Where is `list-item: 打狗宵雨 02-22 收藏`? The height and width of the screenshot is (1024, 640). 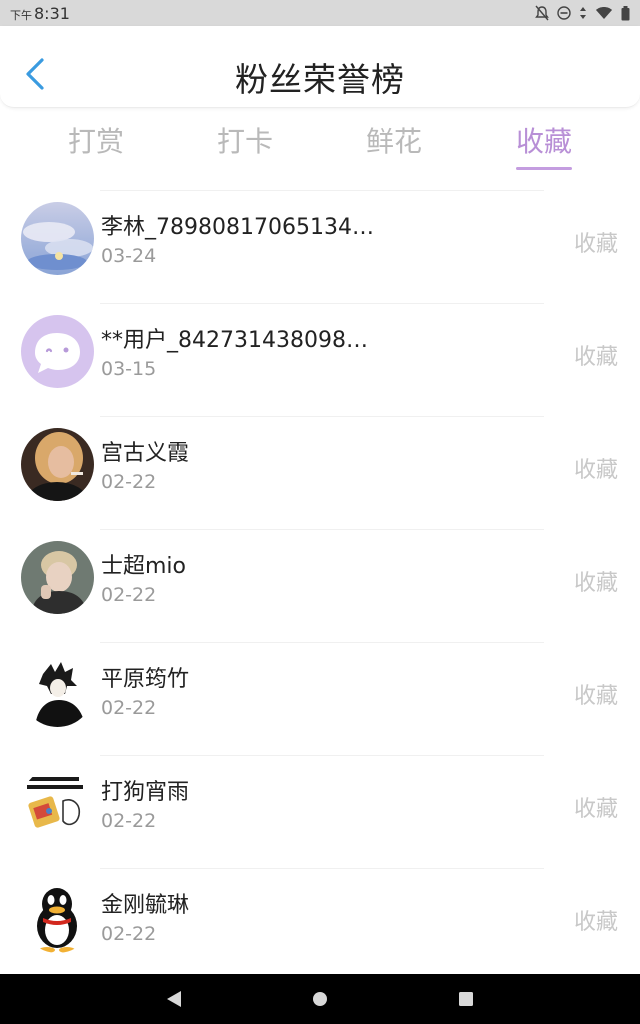 list-item: 打狗宵雨 02-22 收藏 is located at coordinates (320, 811).